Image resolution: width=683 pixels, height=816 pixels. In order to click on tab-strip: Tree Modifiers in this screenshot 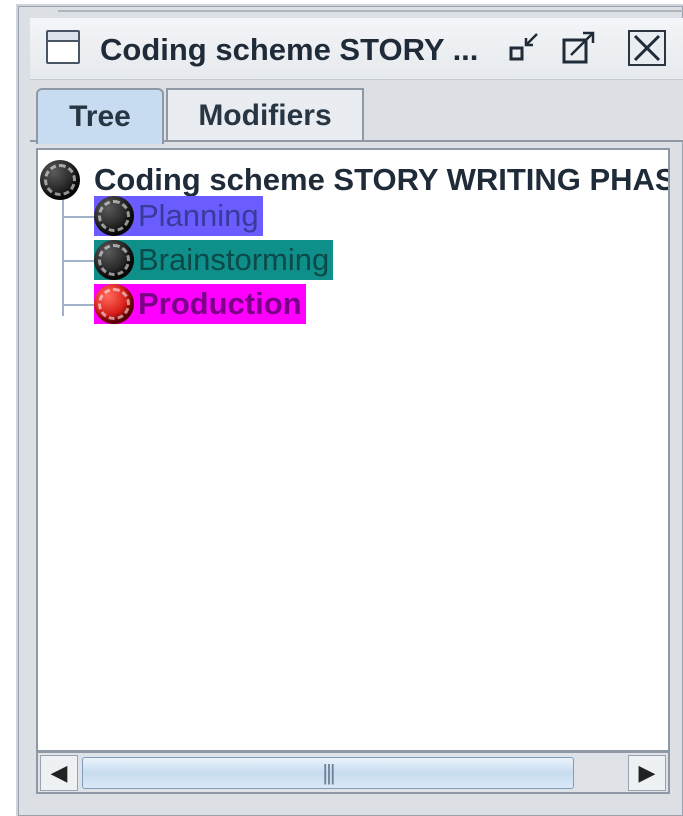, I will do `click(356, 112)`.